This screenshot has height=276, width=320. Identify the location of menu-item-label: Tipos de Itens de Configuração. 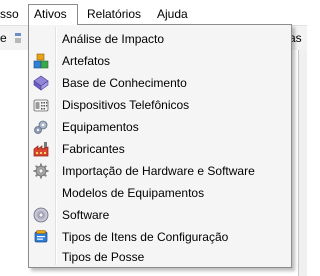
(145, 237).